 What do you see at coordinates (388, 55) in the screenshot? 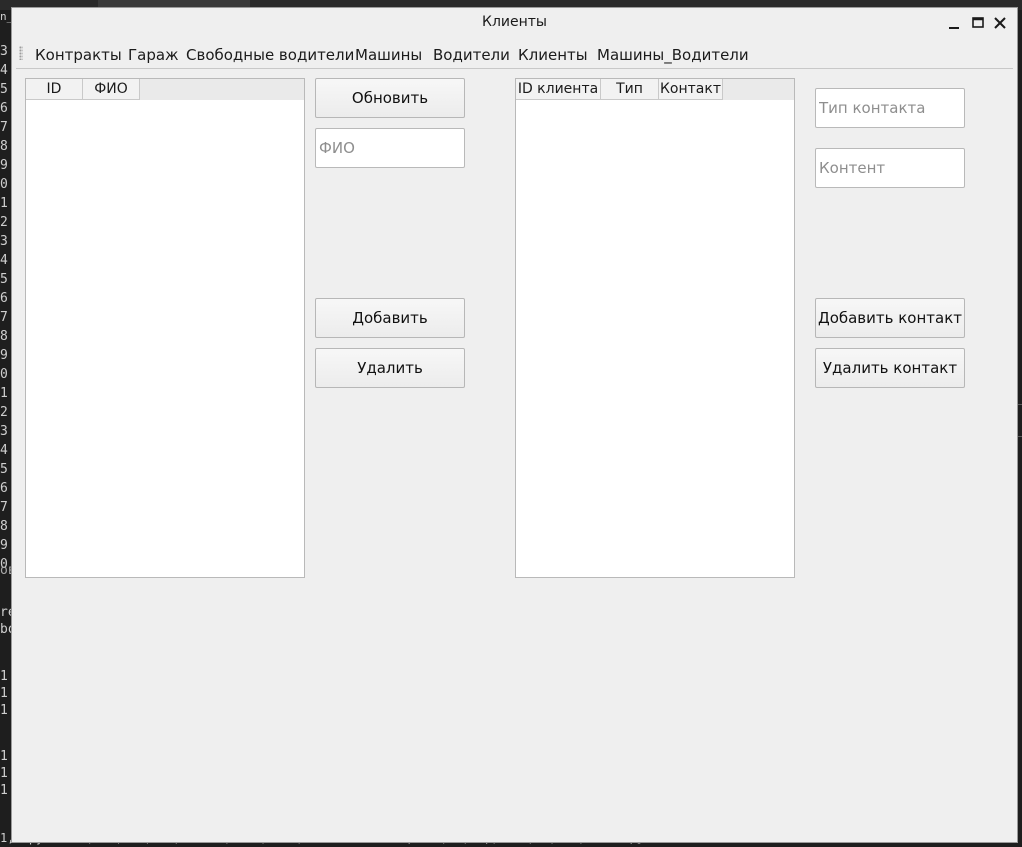
I see `menu-item-cars: Машины` at bounding box center [388, 55].